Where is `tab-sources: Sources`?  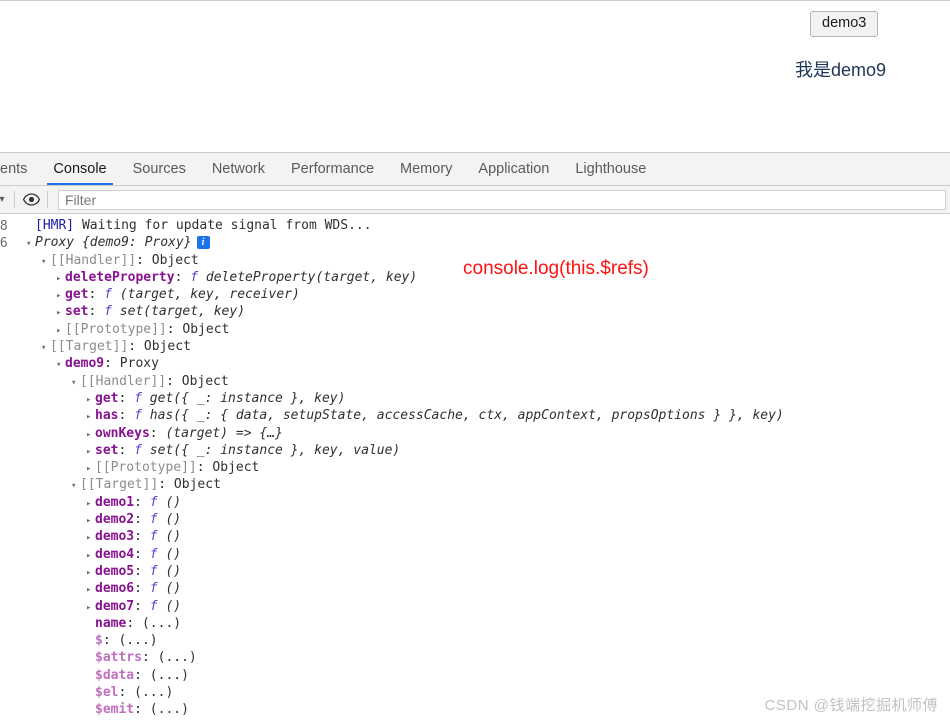
tab-sources: Sources is located at coordinates (159, 169).